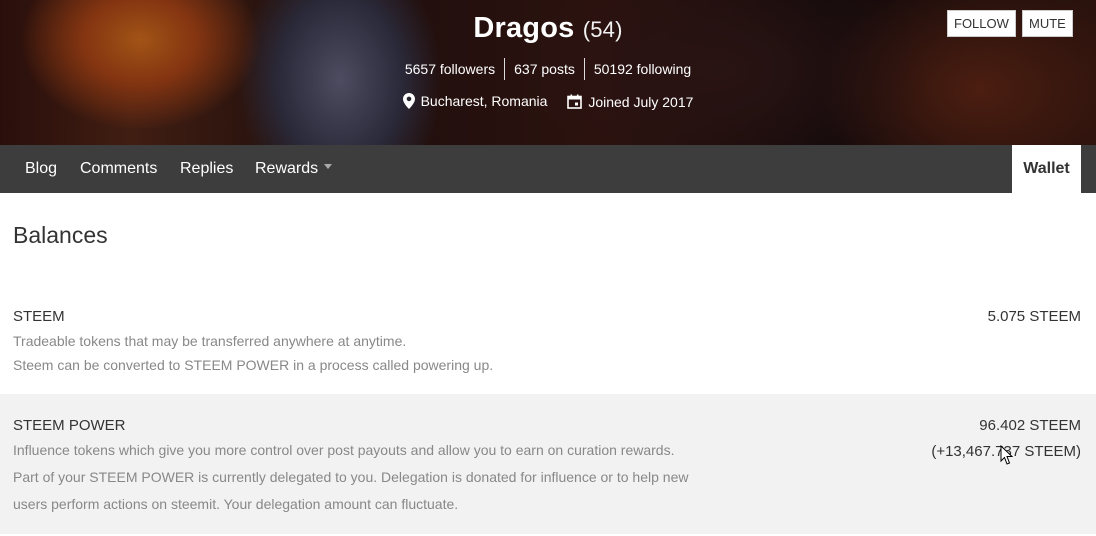 The height and width of the screenshot is (536, 1096). Describe the element at coordinates (524, 28) in the screenshot. I see `profile-name: Dragos` at that location.